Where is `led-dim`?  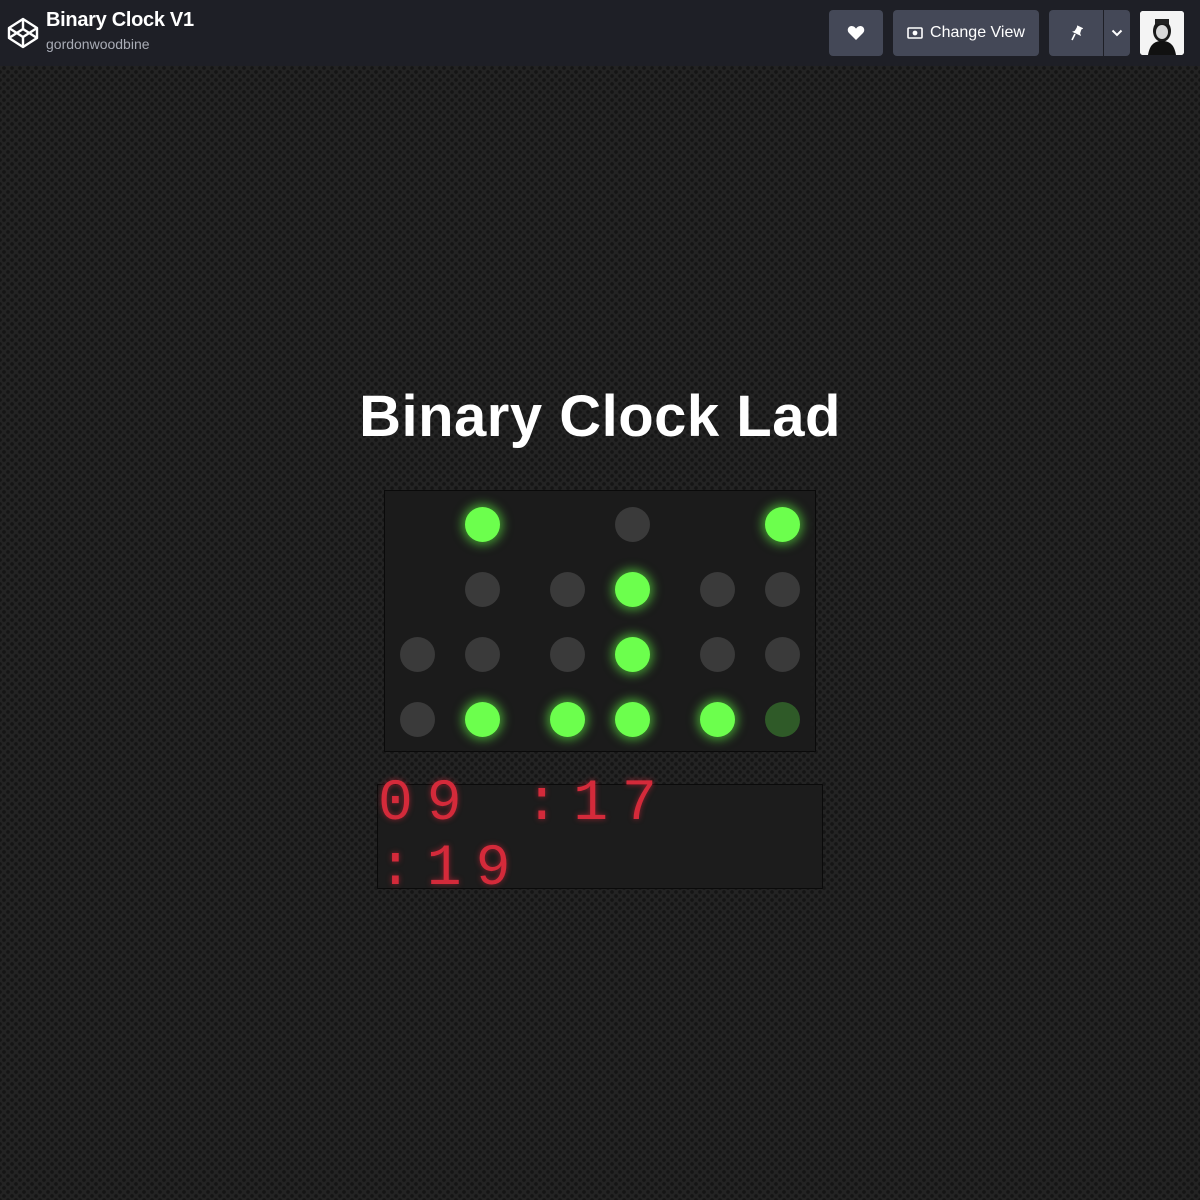 led-dim is located at coordinates (782, 719).